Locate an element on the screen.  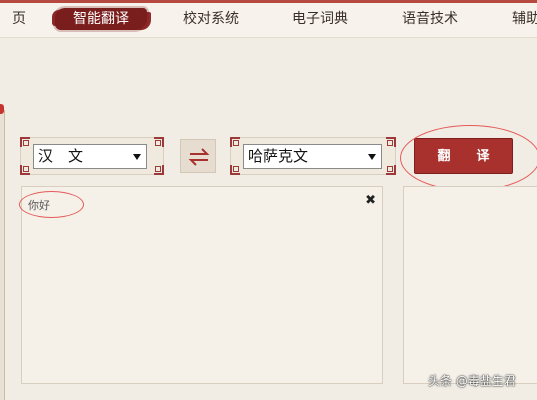
target-text-pane is located at coordinates (470, 285).